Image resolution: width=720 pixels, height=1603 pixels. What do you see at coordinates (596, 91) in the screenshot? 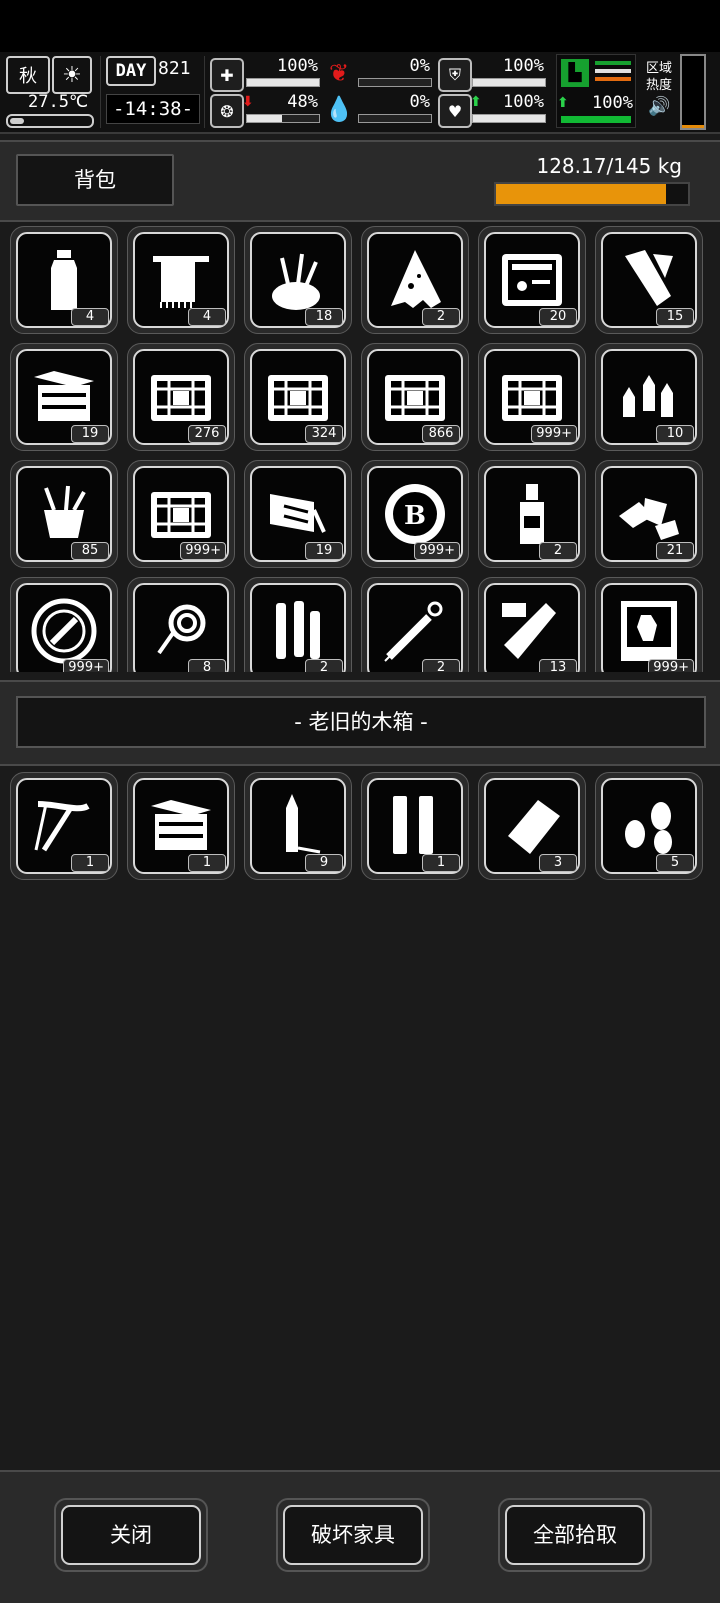
I see `stamina-panel: ▙ ⬆ 100%` at bounding box center [596, 91].